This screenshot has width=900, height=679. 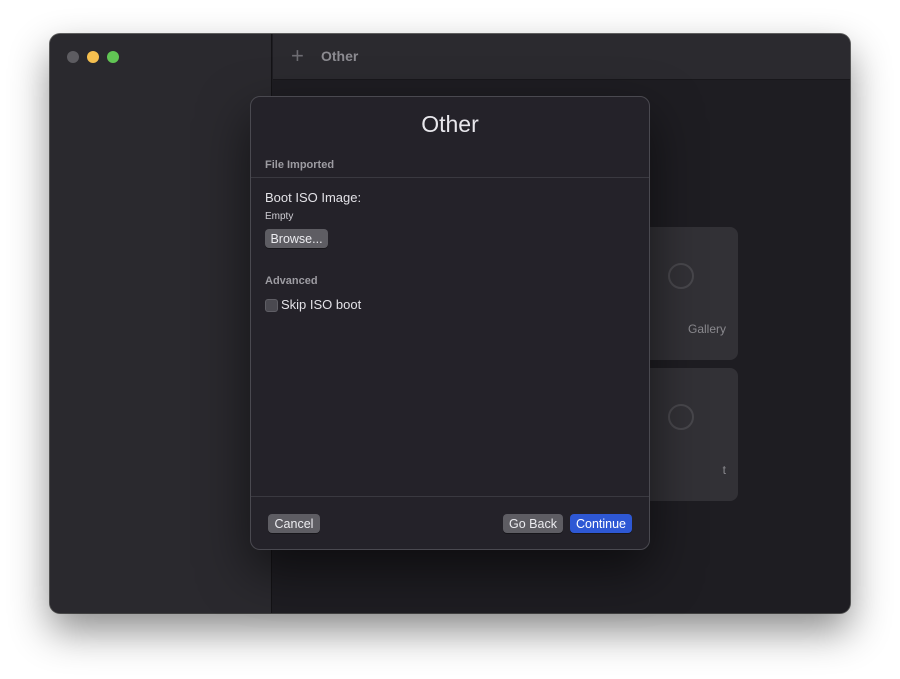 What do you see at coordinates (450, 124) in the screenshot?
I see `dialog-title: Other` at bounding box center [450, 124].